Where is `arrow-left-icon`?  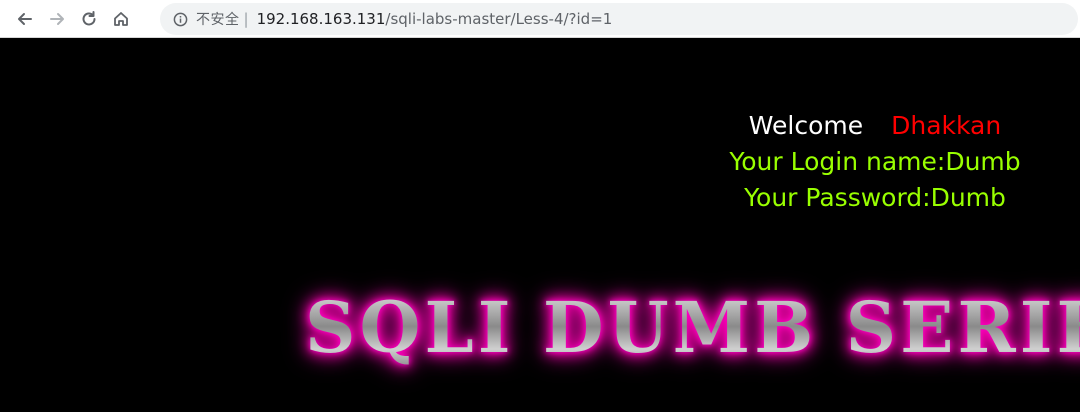
arrow-left-icon is located at coordinates (25, 18).